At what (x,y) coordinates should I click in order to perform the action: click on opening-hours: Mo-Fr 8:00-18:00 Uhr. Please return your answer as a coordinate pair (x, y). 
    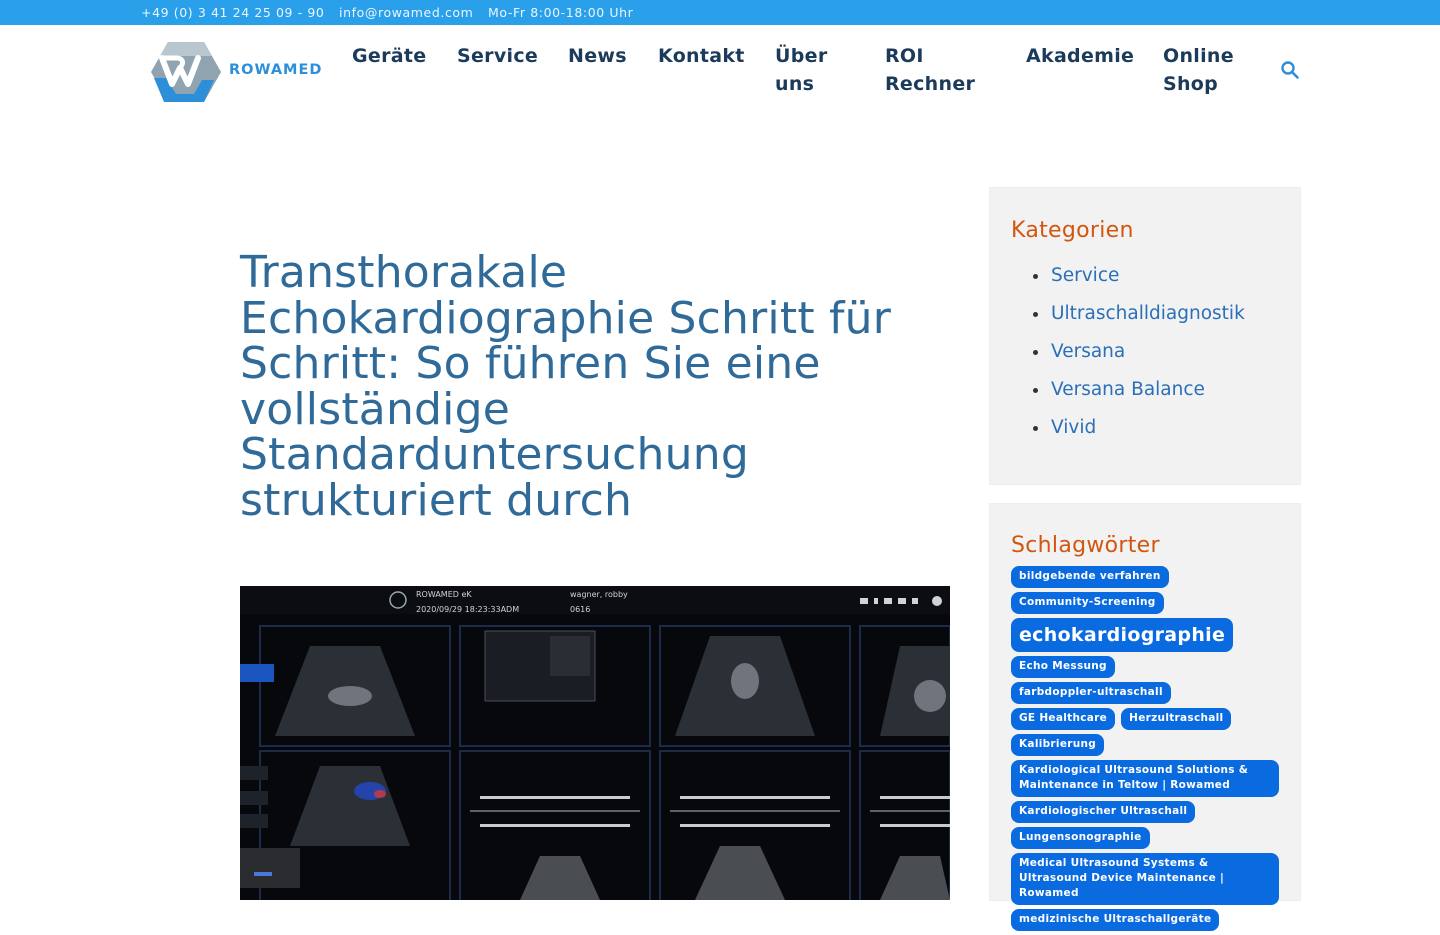
    Looking at the image, I should click on (561, 12).